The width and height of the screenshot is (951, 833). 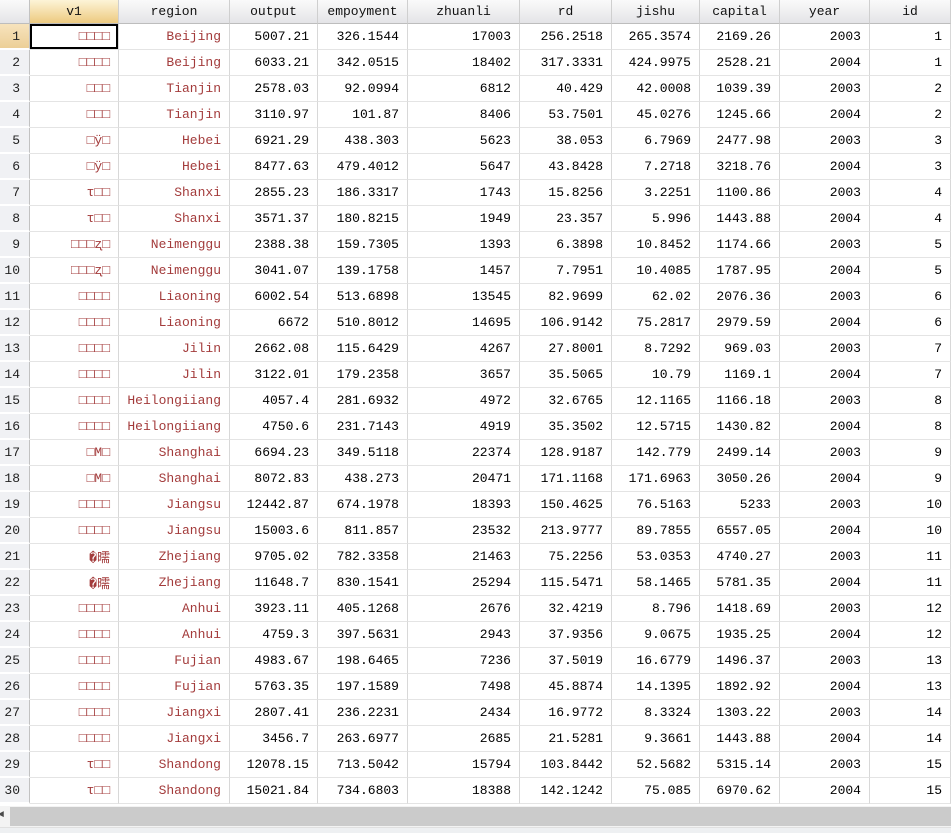 I want to click on row-number: 6, so click(x=15, y=167).